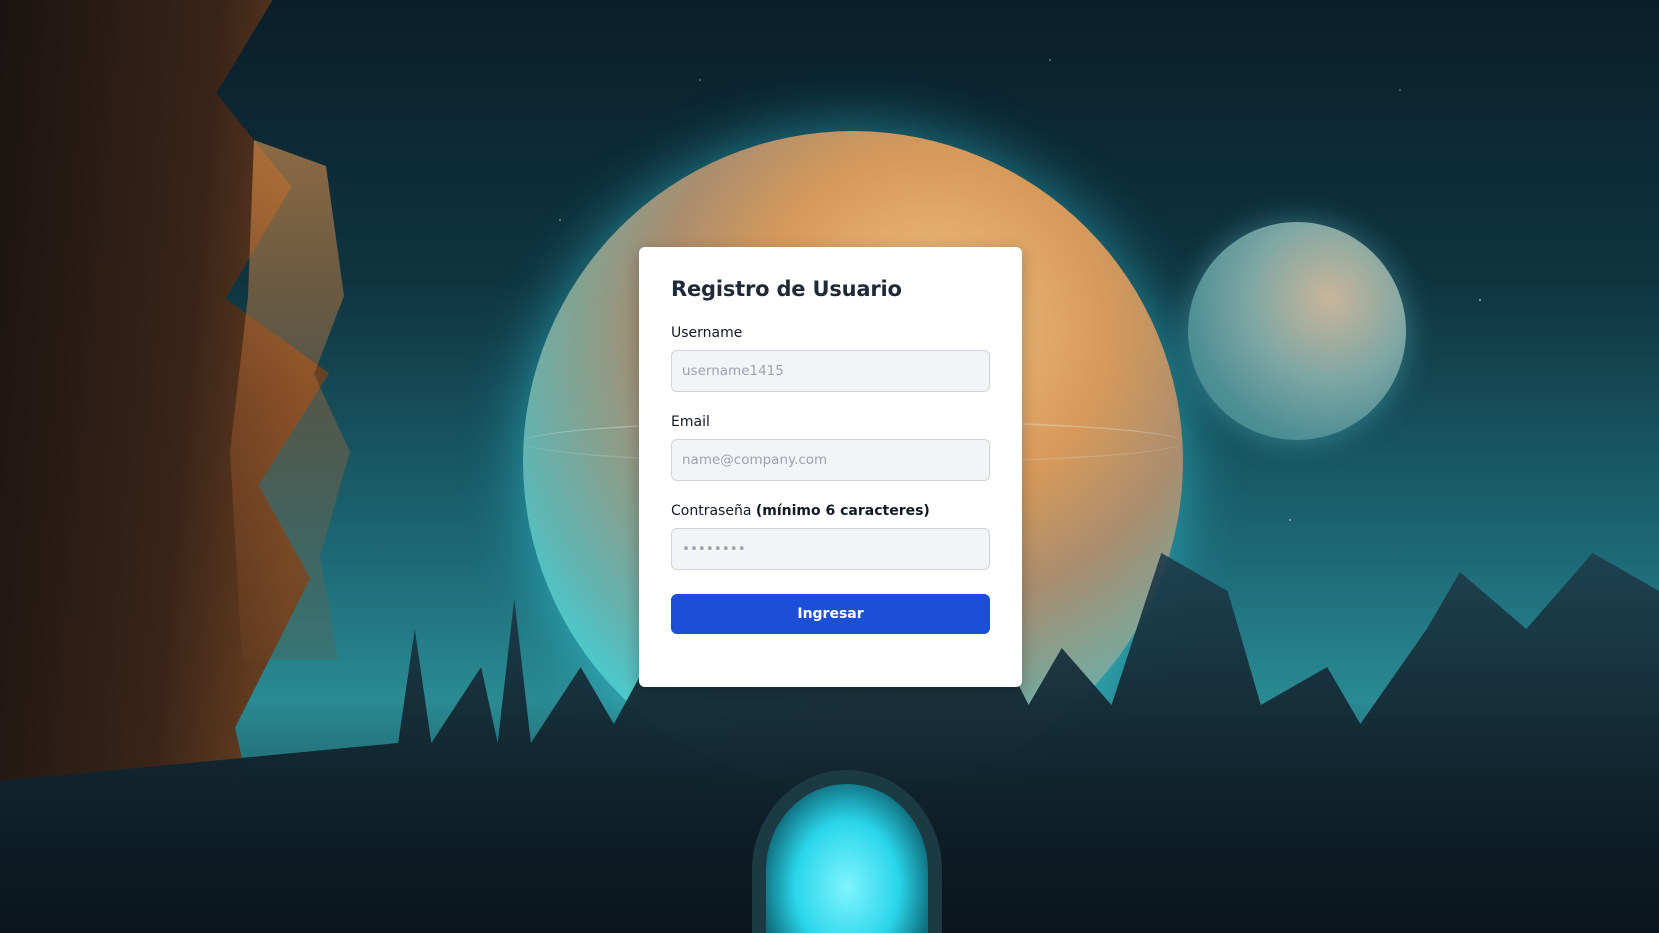 The width and height of the screenshot is (1659, 933). Describe the element at coordinates (830, 460) in the screenshot. I see `email-input` at that location.